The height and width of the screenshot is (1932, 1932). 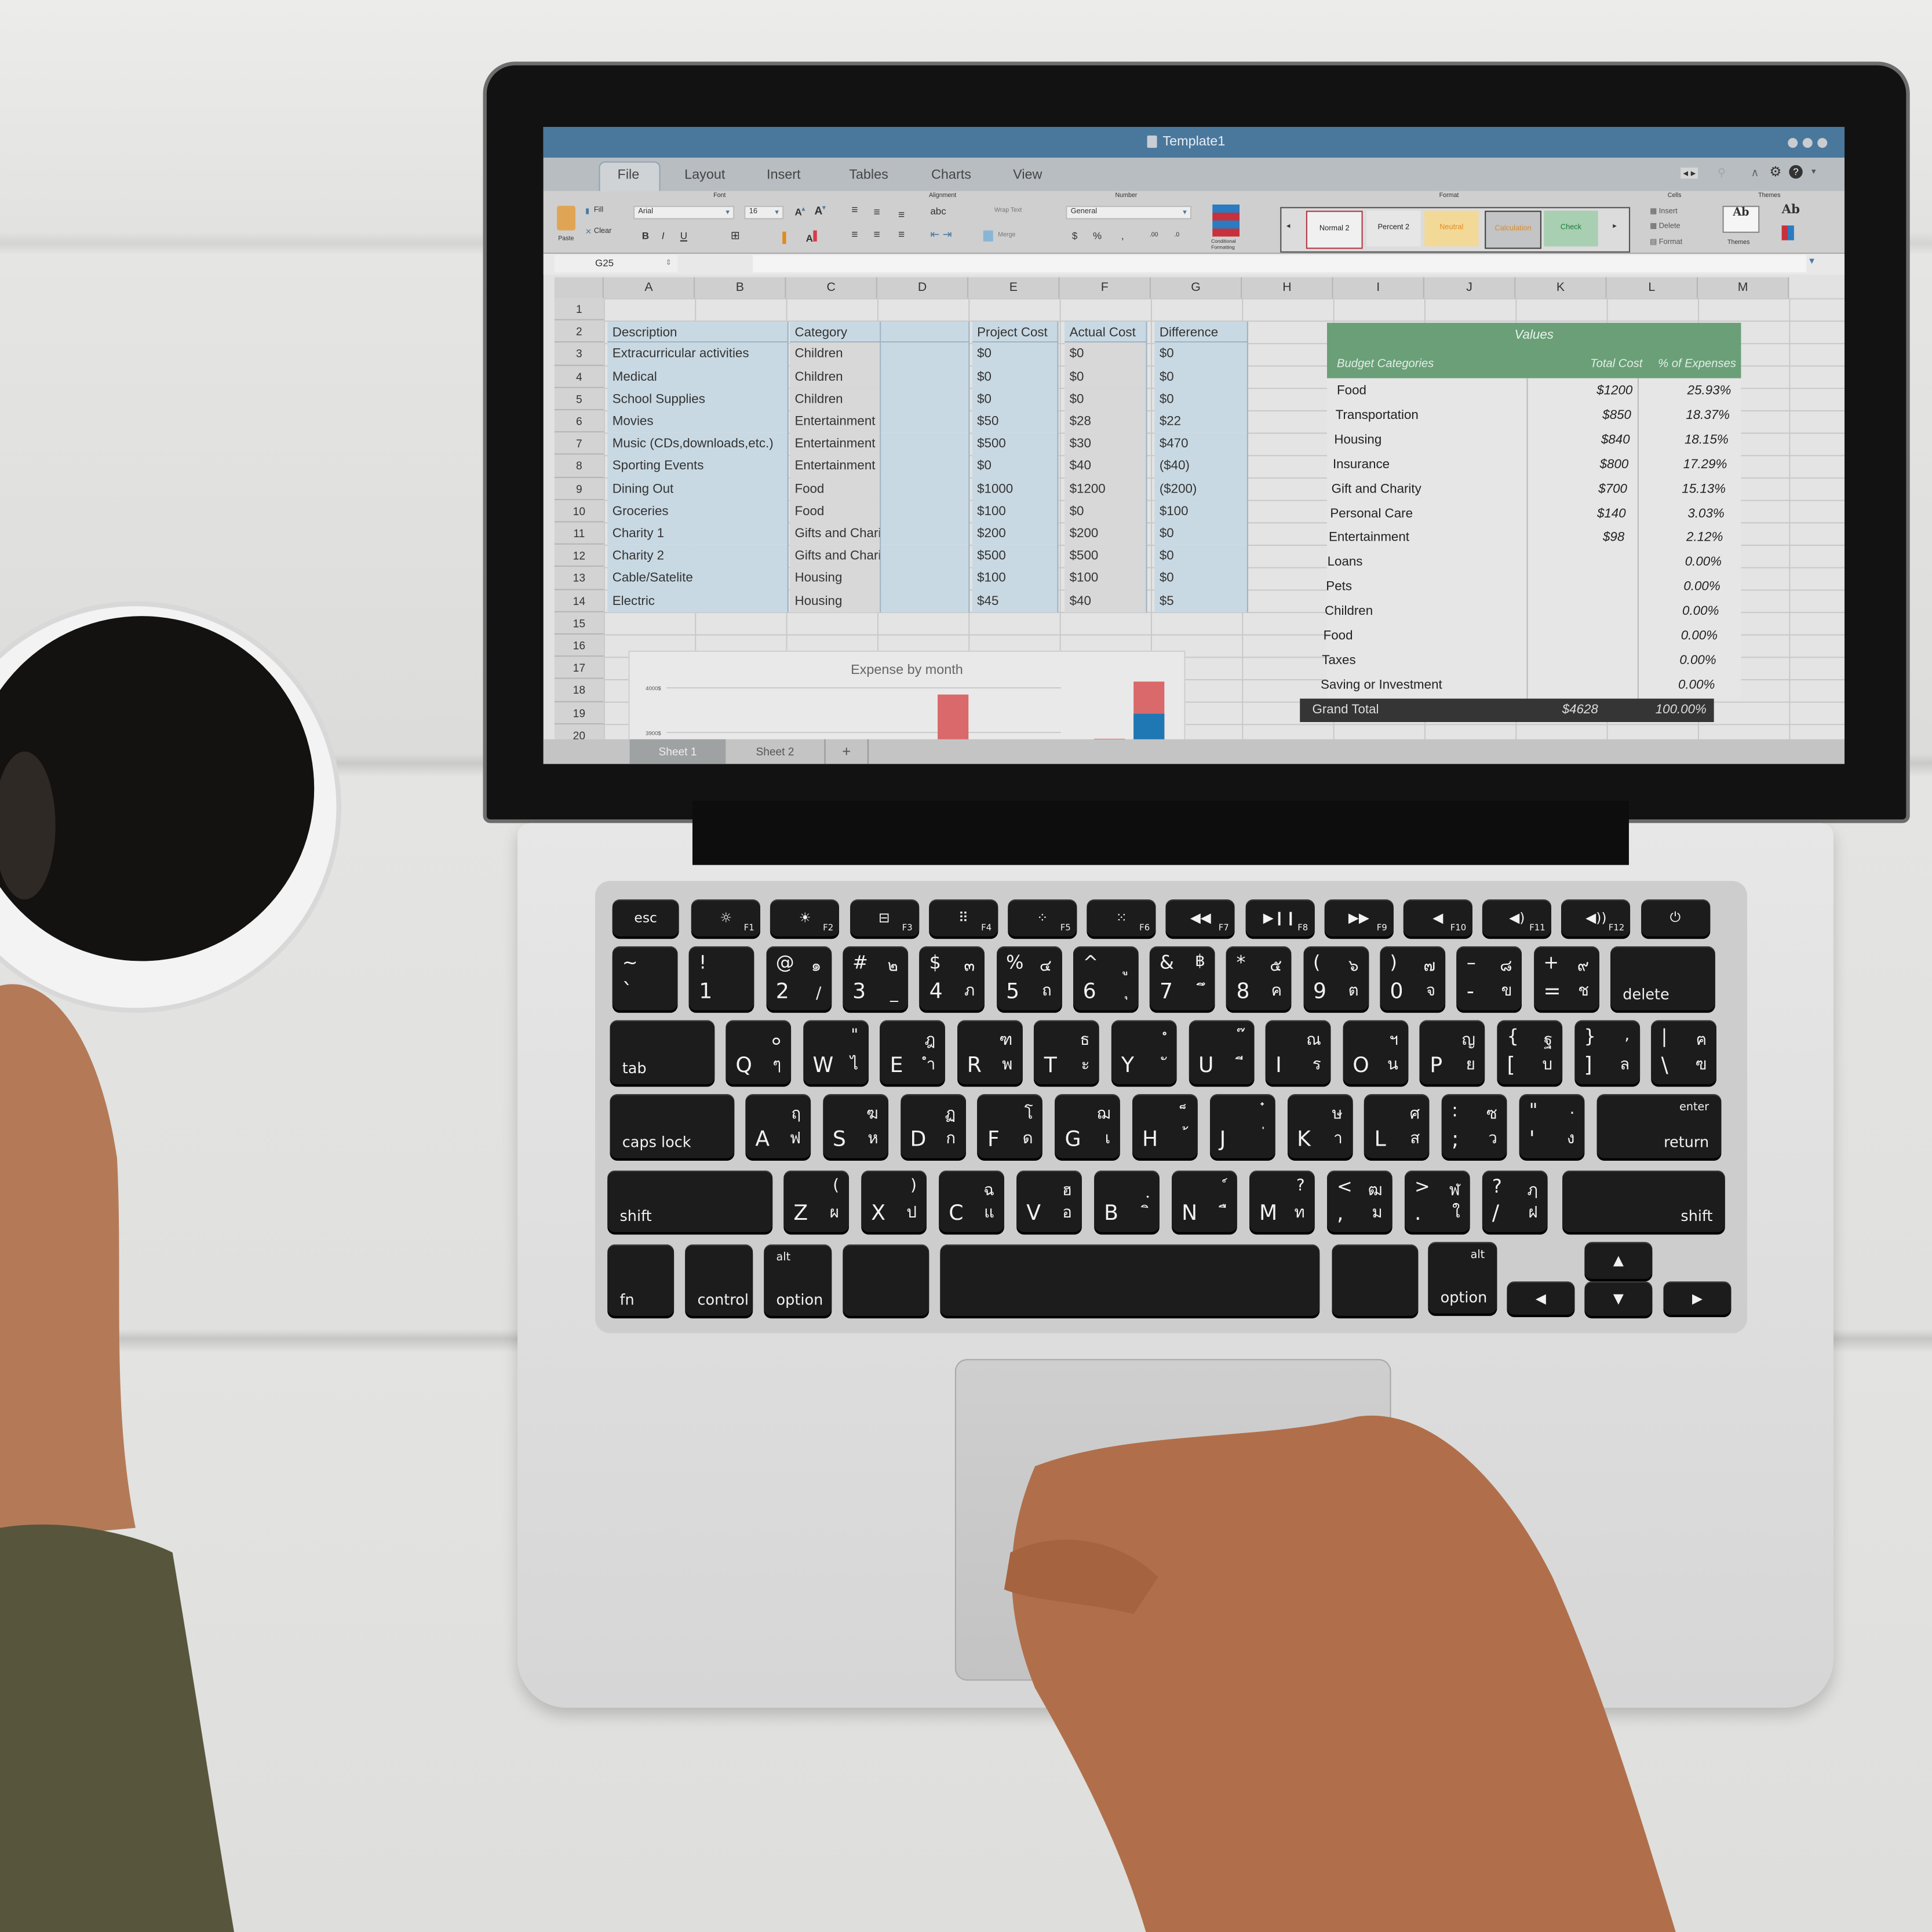 I want to click on key-H: H็้, so click(x=1165, y=1126).